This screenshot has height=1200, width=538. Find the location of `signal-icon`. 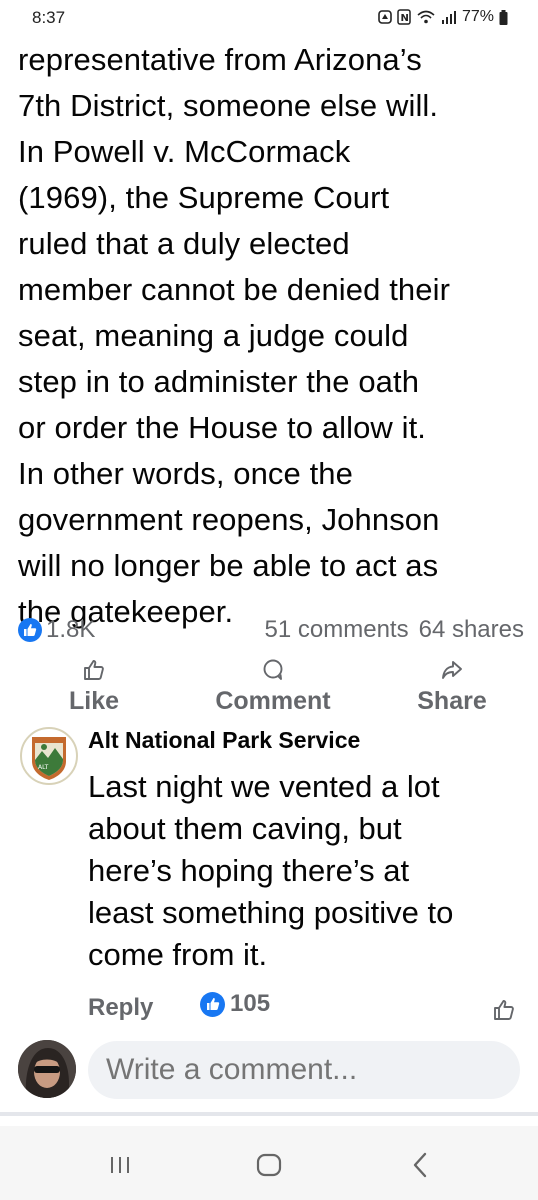

signal-icon is located at coordinates (449, 17).